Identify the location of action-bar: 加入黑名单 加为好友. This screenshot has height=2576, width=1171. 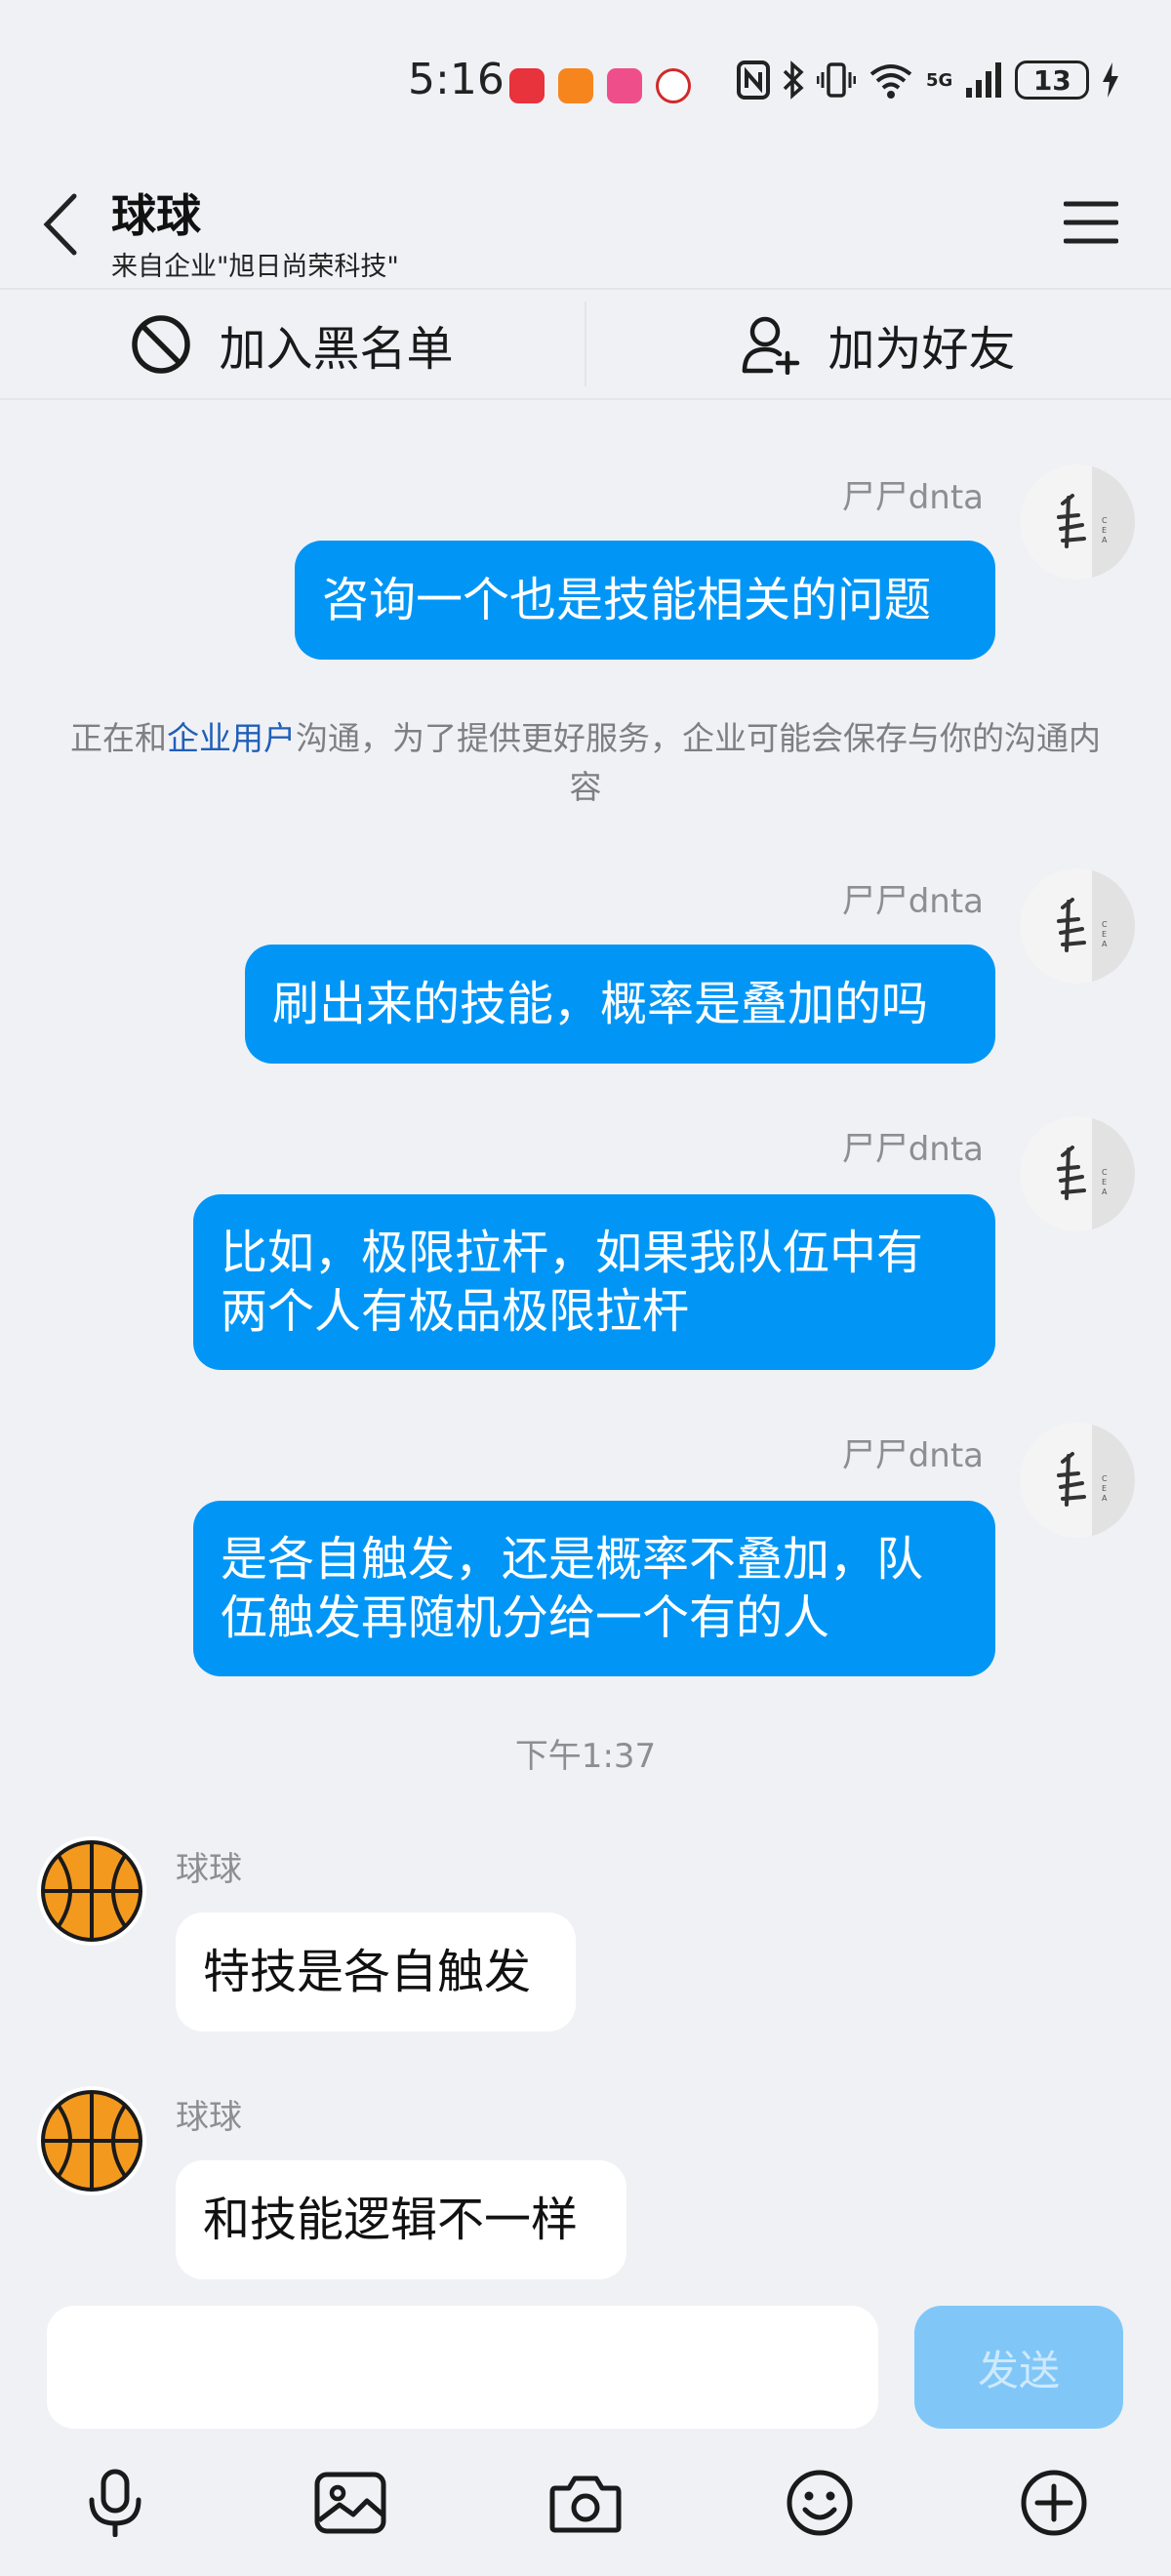
(585, 344).